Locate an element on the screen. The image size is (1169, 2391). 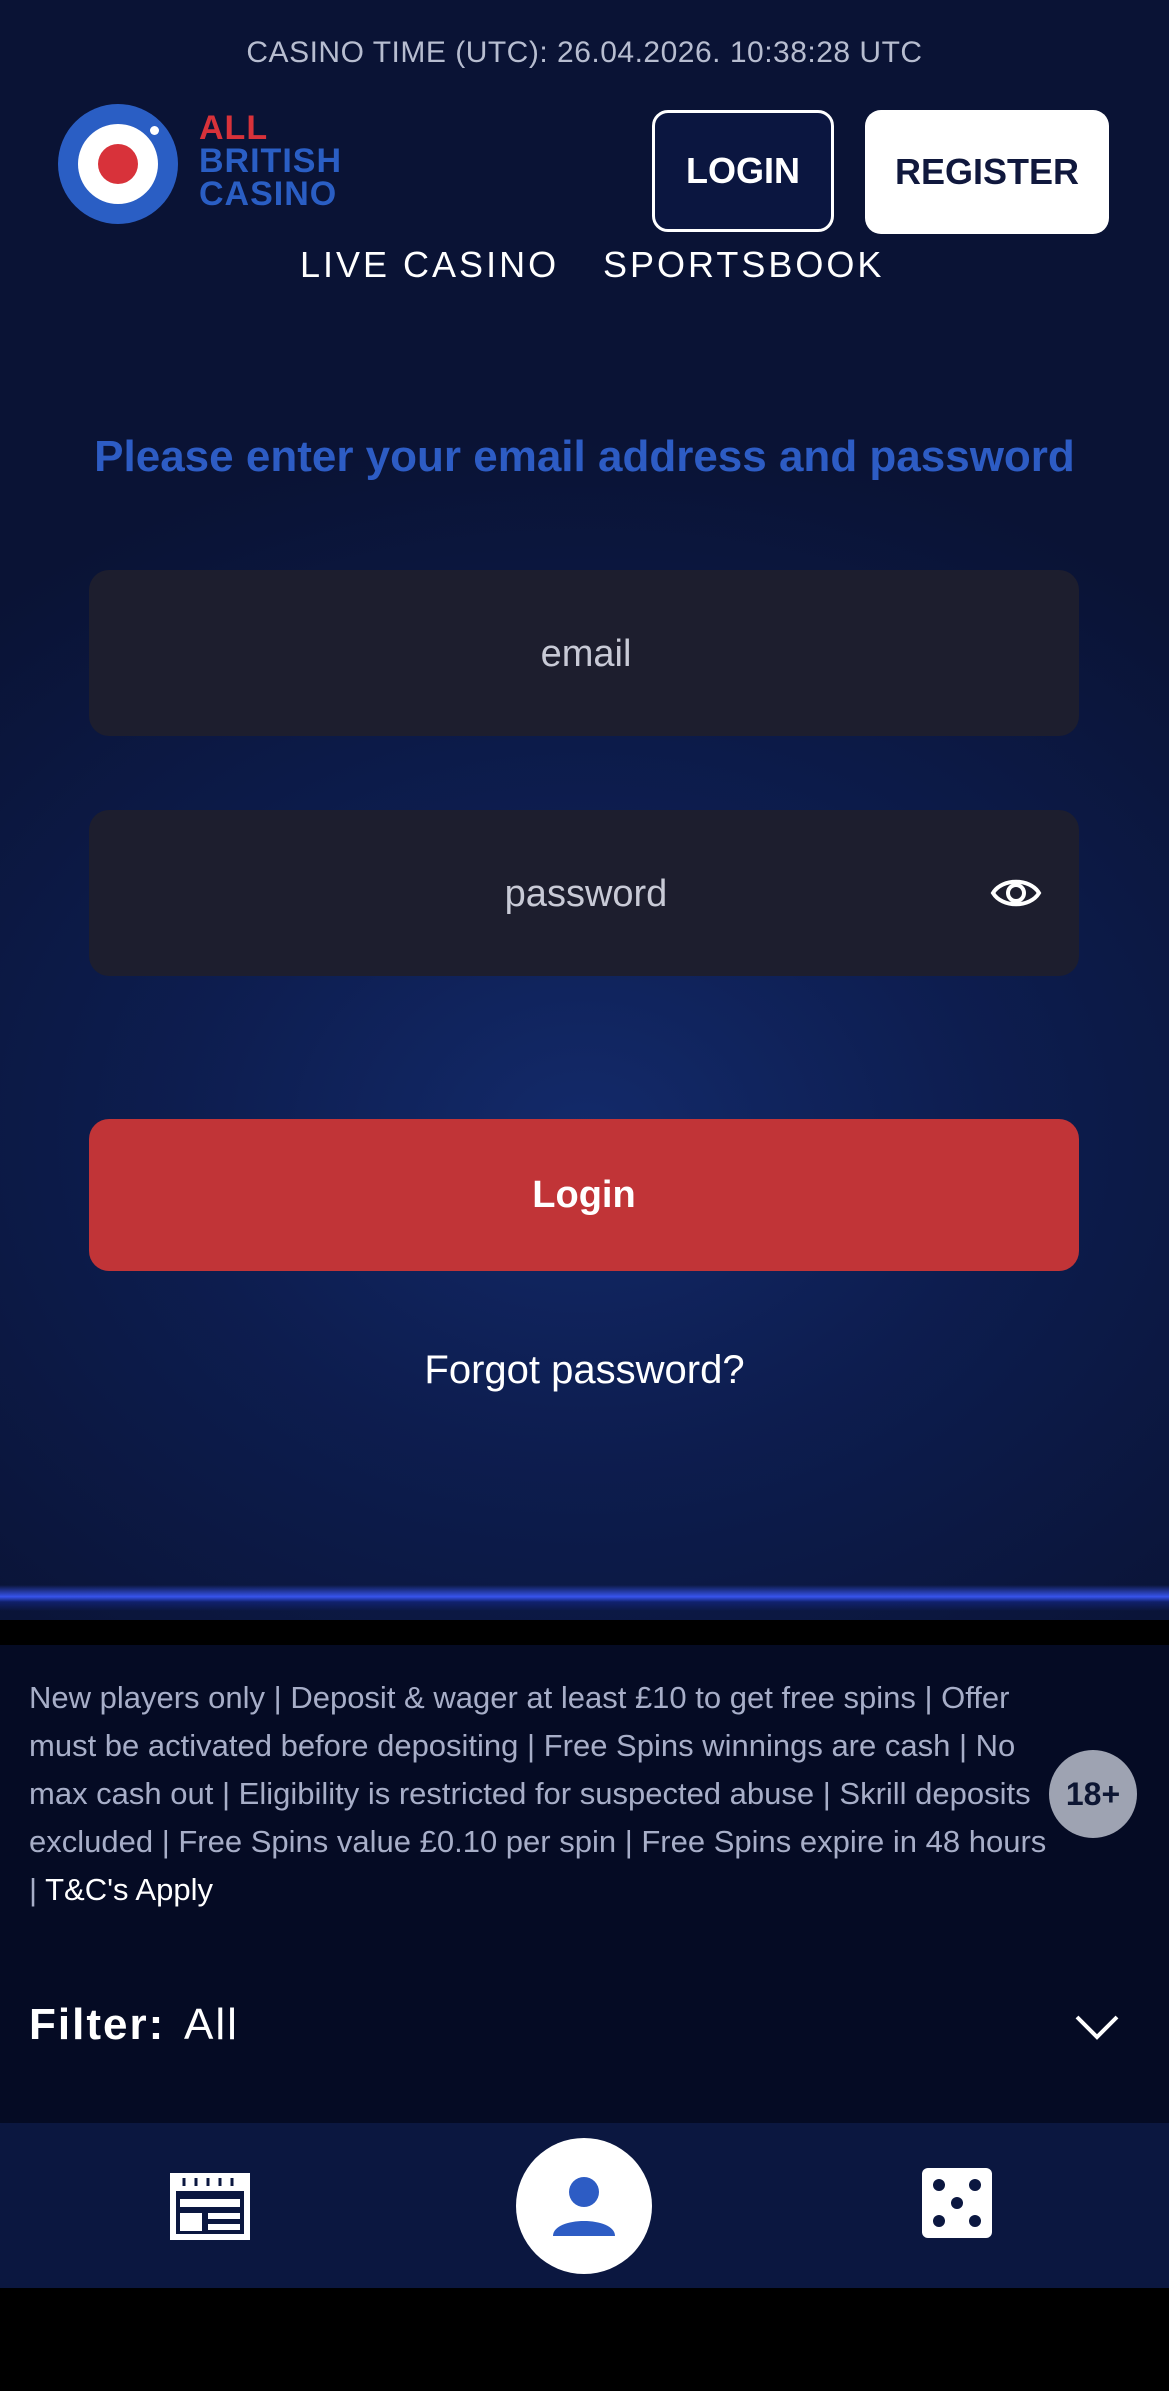
logo-line-3: CASINO is located at coordinates (268, 194).